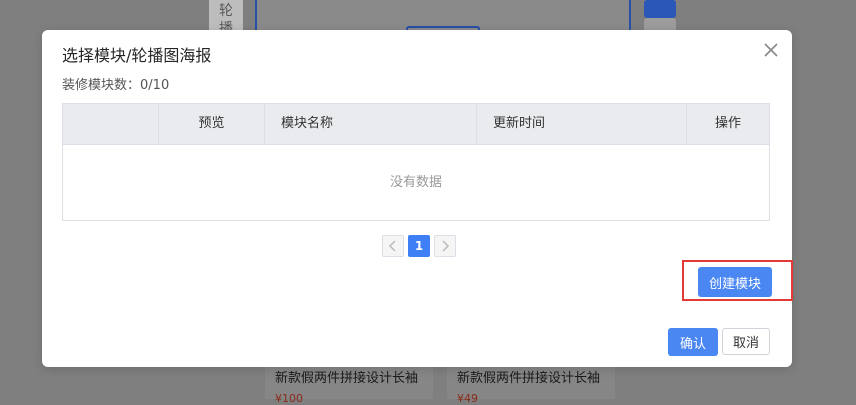 The width and height of the screenshot is (856, 405). I want to click on column-header-name: 模块名称, so click(371, 124).